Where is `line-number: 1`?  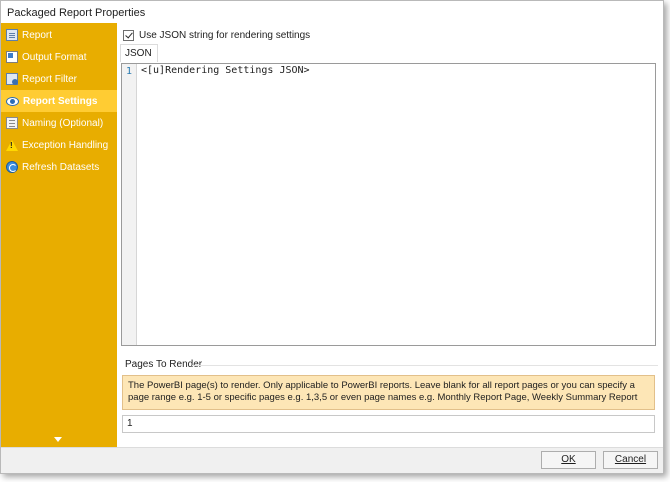
line-number: 1 is located at coordinates (129, 71).